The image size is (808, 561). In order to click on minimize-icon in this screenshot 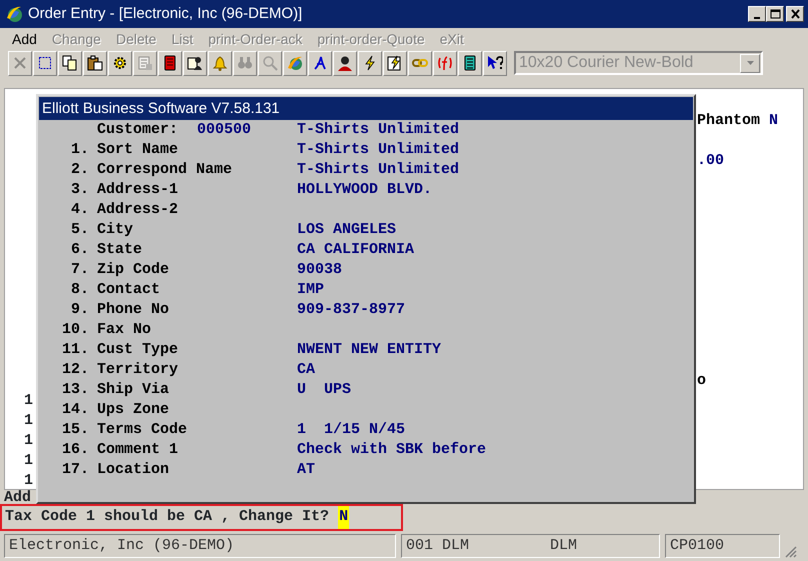, I will do `click(757, 18)`.